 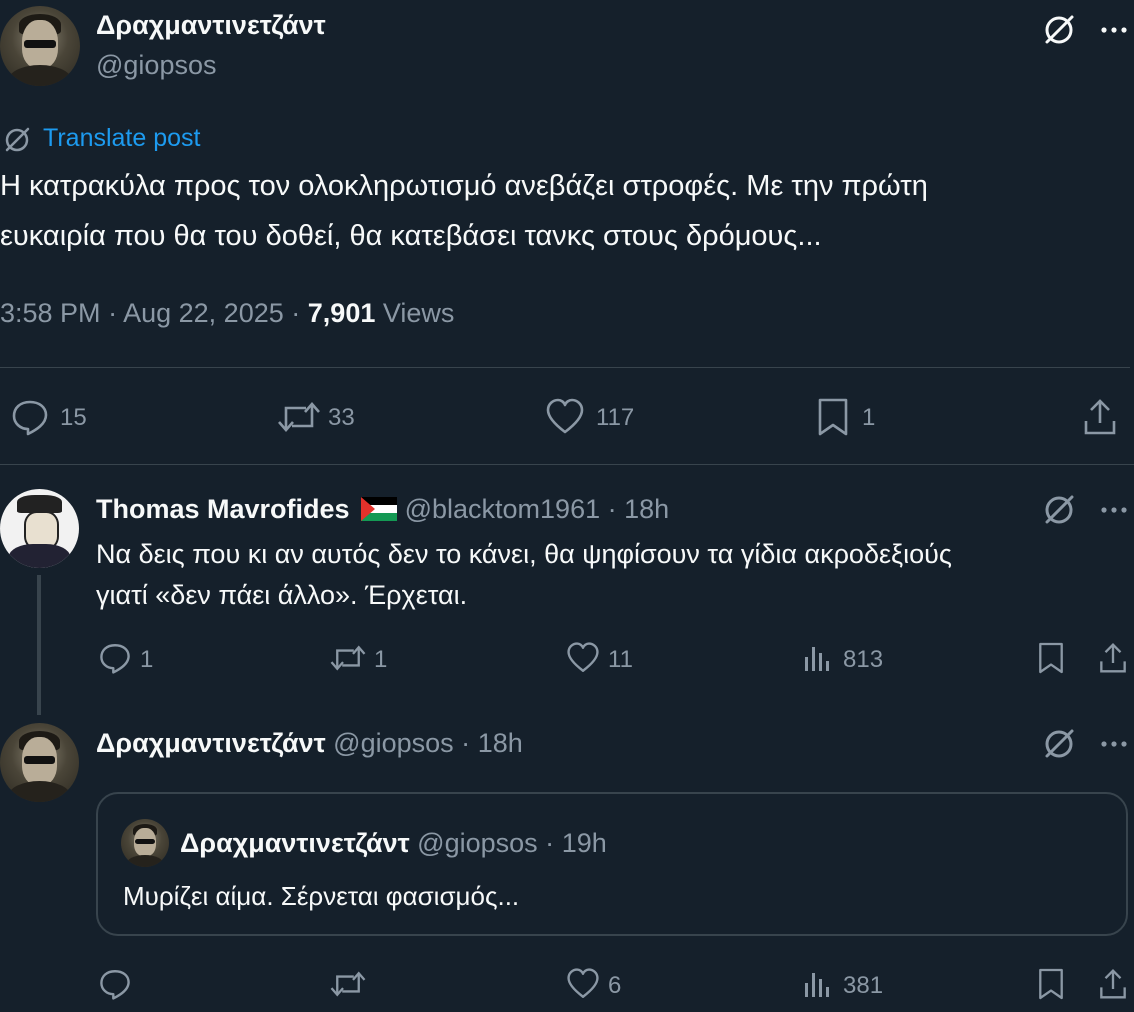 What do you see at coordinates (156, 65) in the screenshot?
I see `author-handle: @giopsos` at bounding box center [156, 65].